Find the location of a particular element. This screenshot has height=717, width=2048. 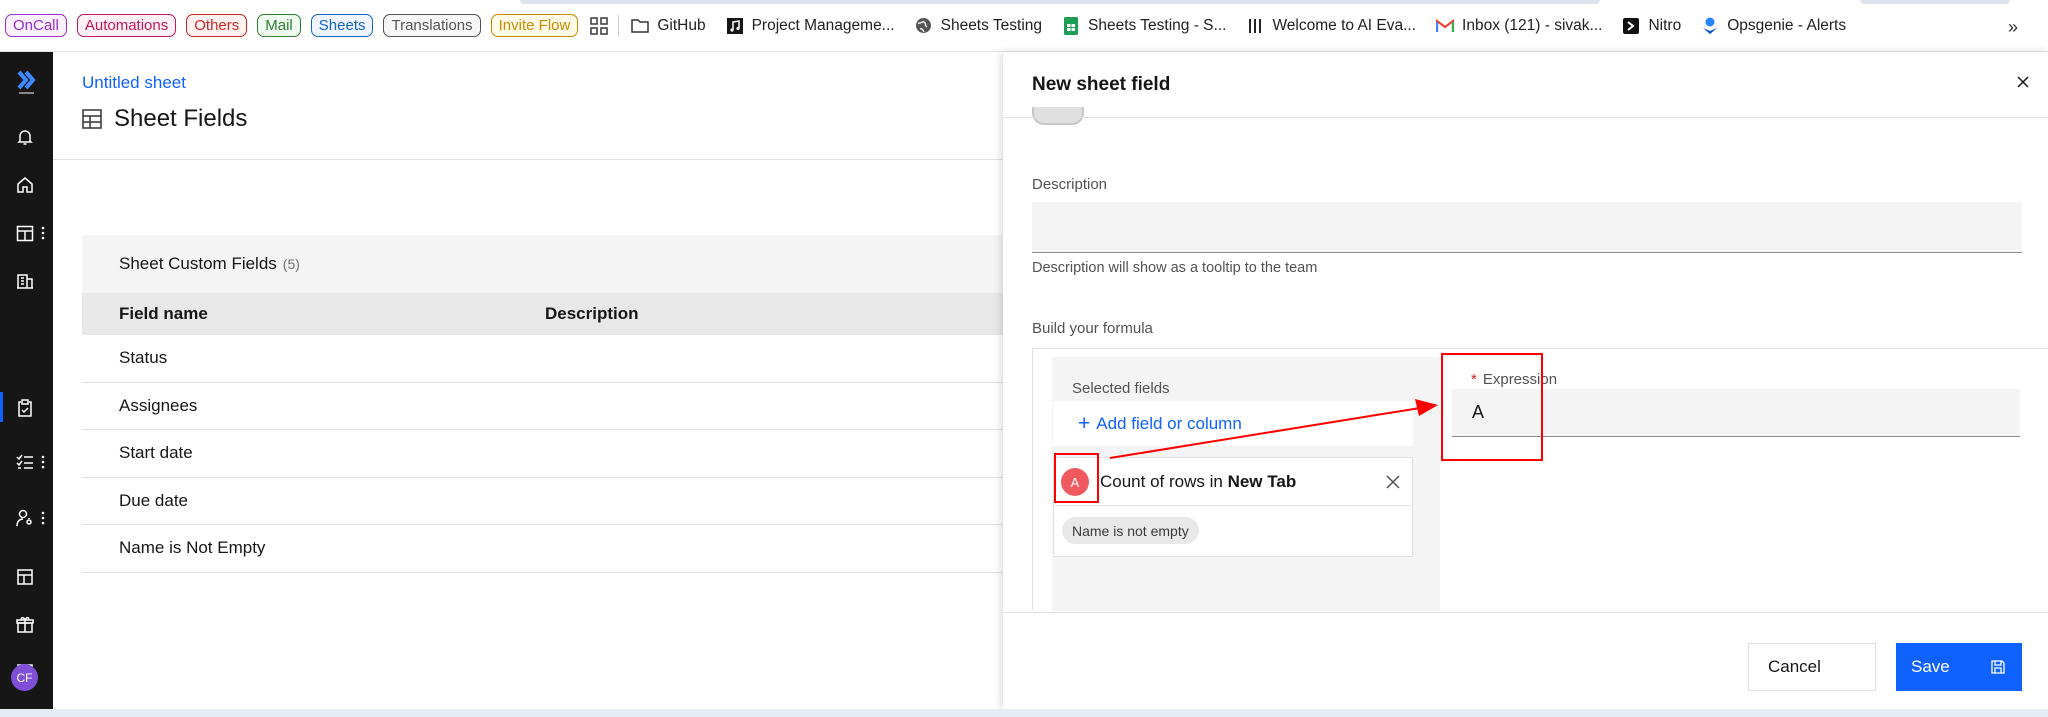

bottom-window-edge is located at coordinates (1024, 713).